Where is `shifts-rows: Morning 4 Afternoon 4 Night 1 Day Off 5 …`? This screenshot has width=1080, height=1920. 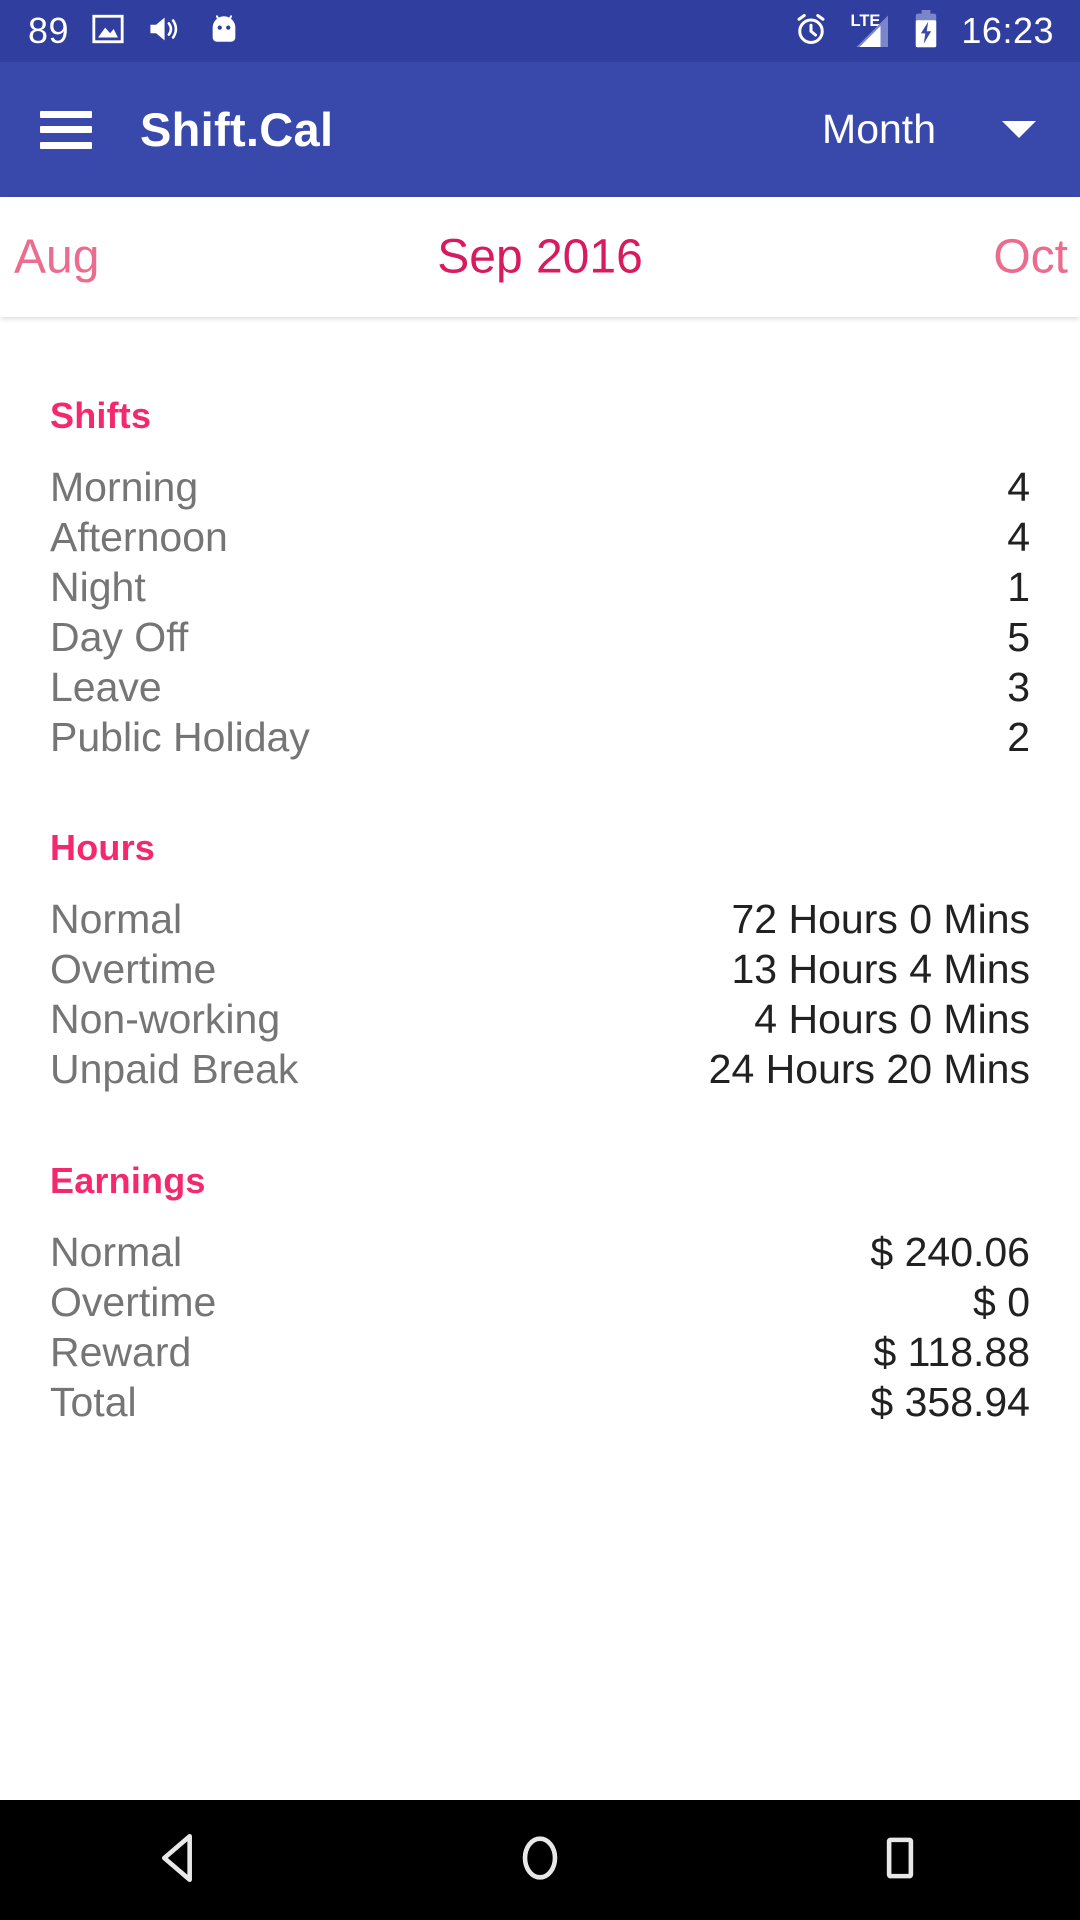
shifts-rows: Morning 4 Afternoon 4 Night 1 Day Off 5 … is located at coordinates (540, 614).